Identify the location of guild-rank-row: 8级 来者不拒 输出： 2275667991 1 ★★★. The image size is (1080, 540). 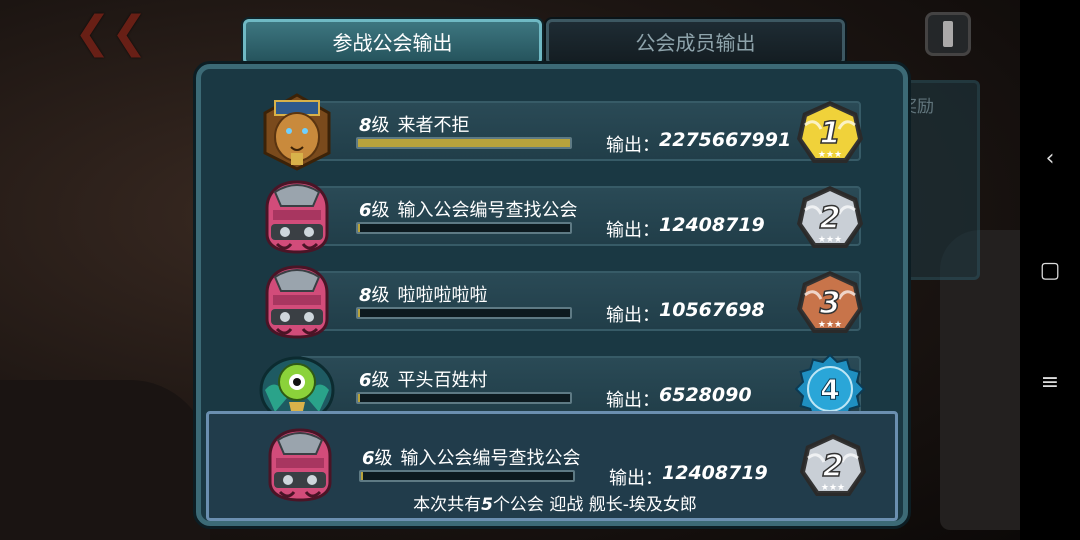
(552, 128).